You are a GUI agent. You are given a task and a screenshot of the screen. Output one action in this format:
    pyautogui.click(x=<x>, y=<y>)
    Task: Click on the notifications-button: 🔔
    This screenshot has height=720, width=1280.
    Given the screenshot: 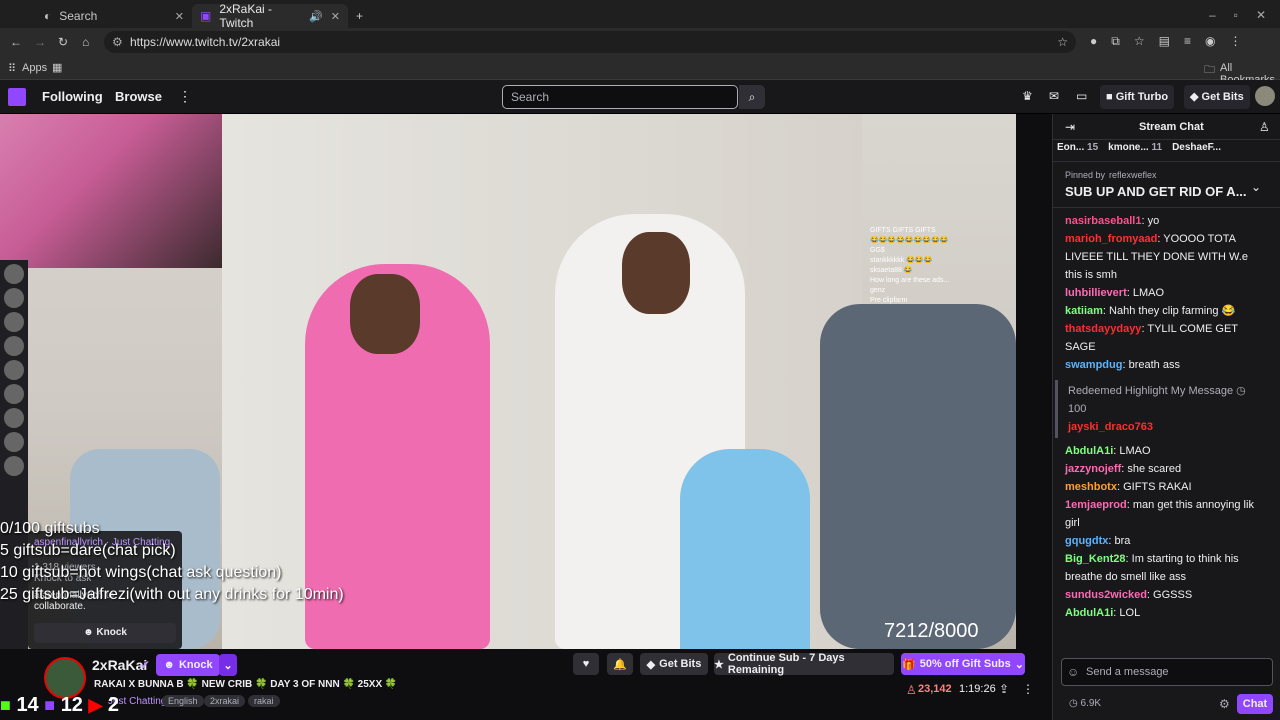 What is the action you would take?
    pyautogui.click(x=620, y=664)
    